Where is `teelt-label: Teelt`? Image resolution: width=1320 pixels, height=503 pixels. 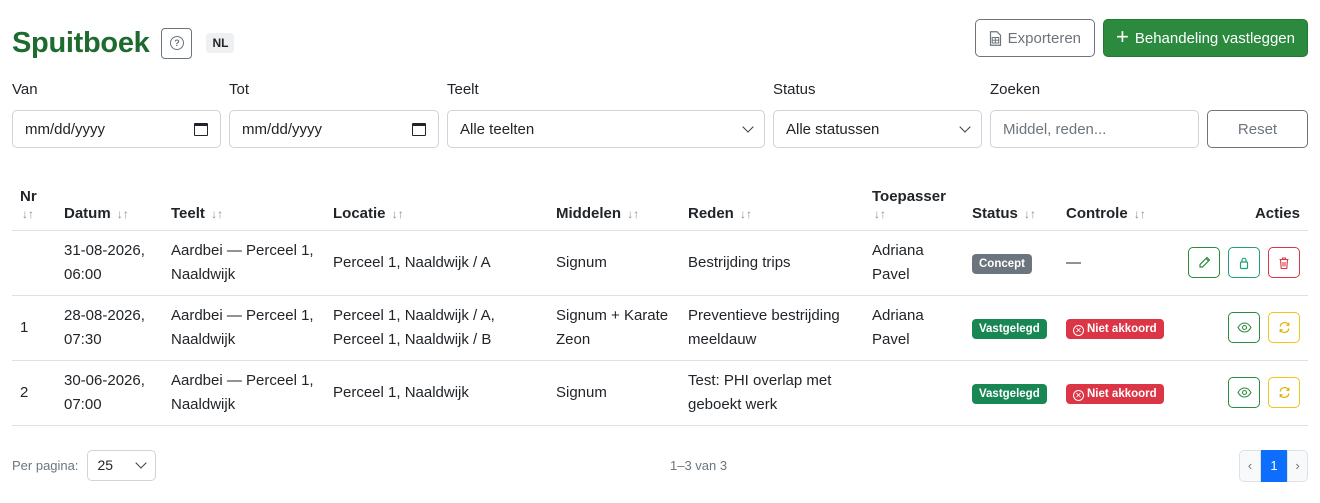
teelt-label: Teelt is located at coordinates (463, 89).